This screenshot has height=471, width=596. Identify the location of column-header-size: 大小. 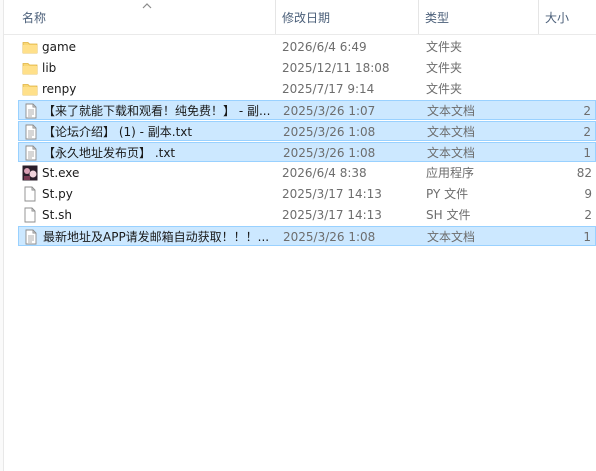
(567, 17).